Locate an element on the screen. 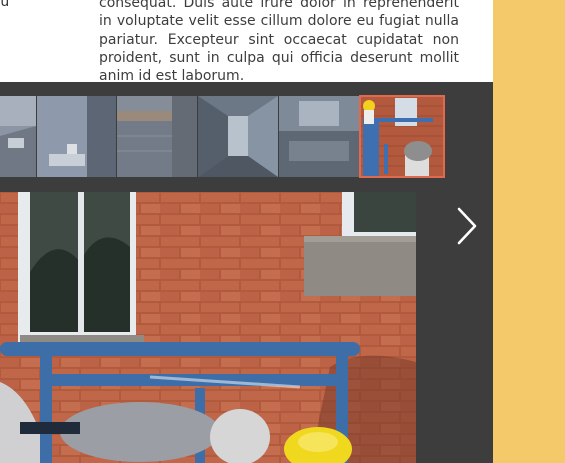  side-label: Tu is located at coordinates (5, 5).